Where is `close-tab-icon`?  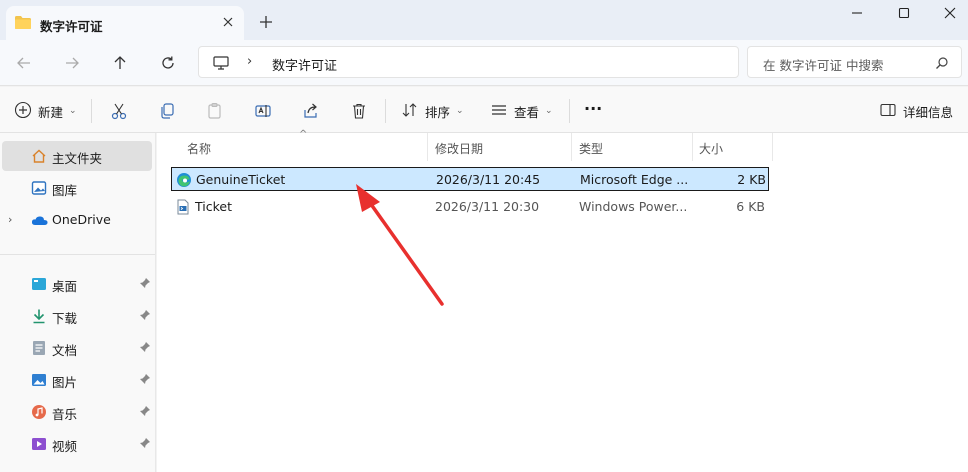 close-tab-icon is located at coordinates (228, 22).